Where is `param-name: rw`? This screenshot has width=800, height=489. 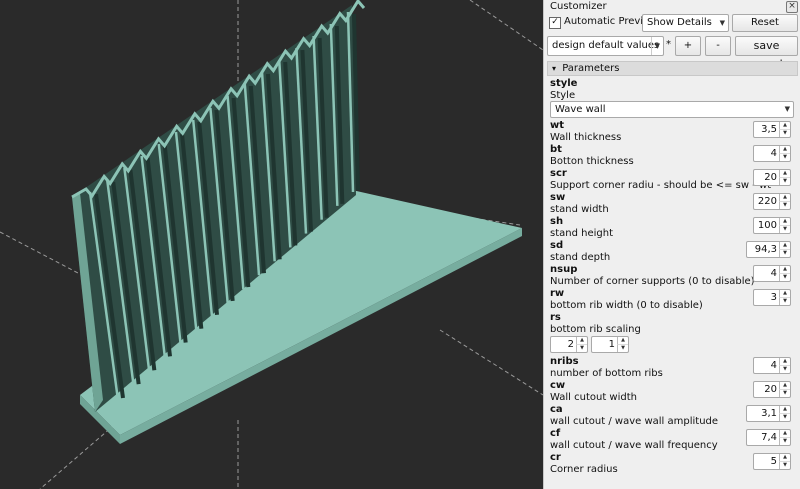
param-name: rw is located at coordinates (557, 293).